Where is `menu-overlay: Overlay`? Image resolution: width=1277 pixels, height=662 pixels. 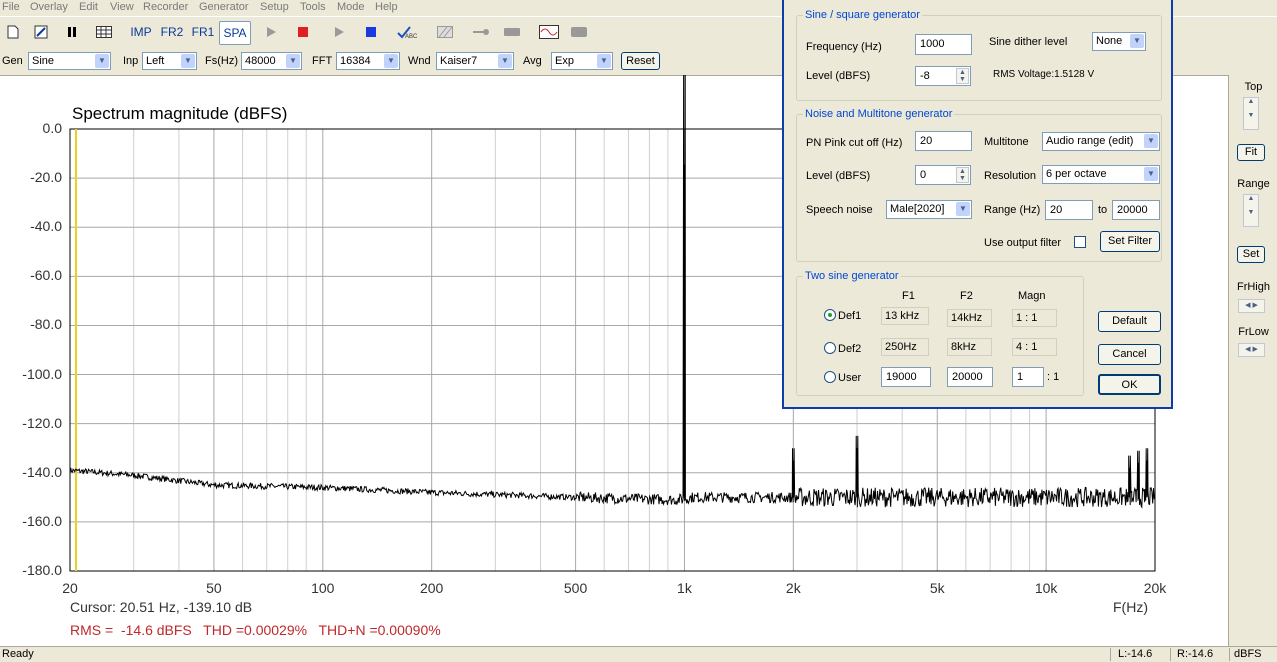
menu-overlay: Overlay is located at coordinates (49, 7).